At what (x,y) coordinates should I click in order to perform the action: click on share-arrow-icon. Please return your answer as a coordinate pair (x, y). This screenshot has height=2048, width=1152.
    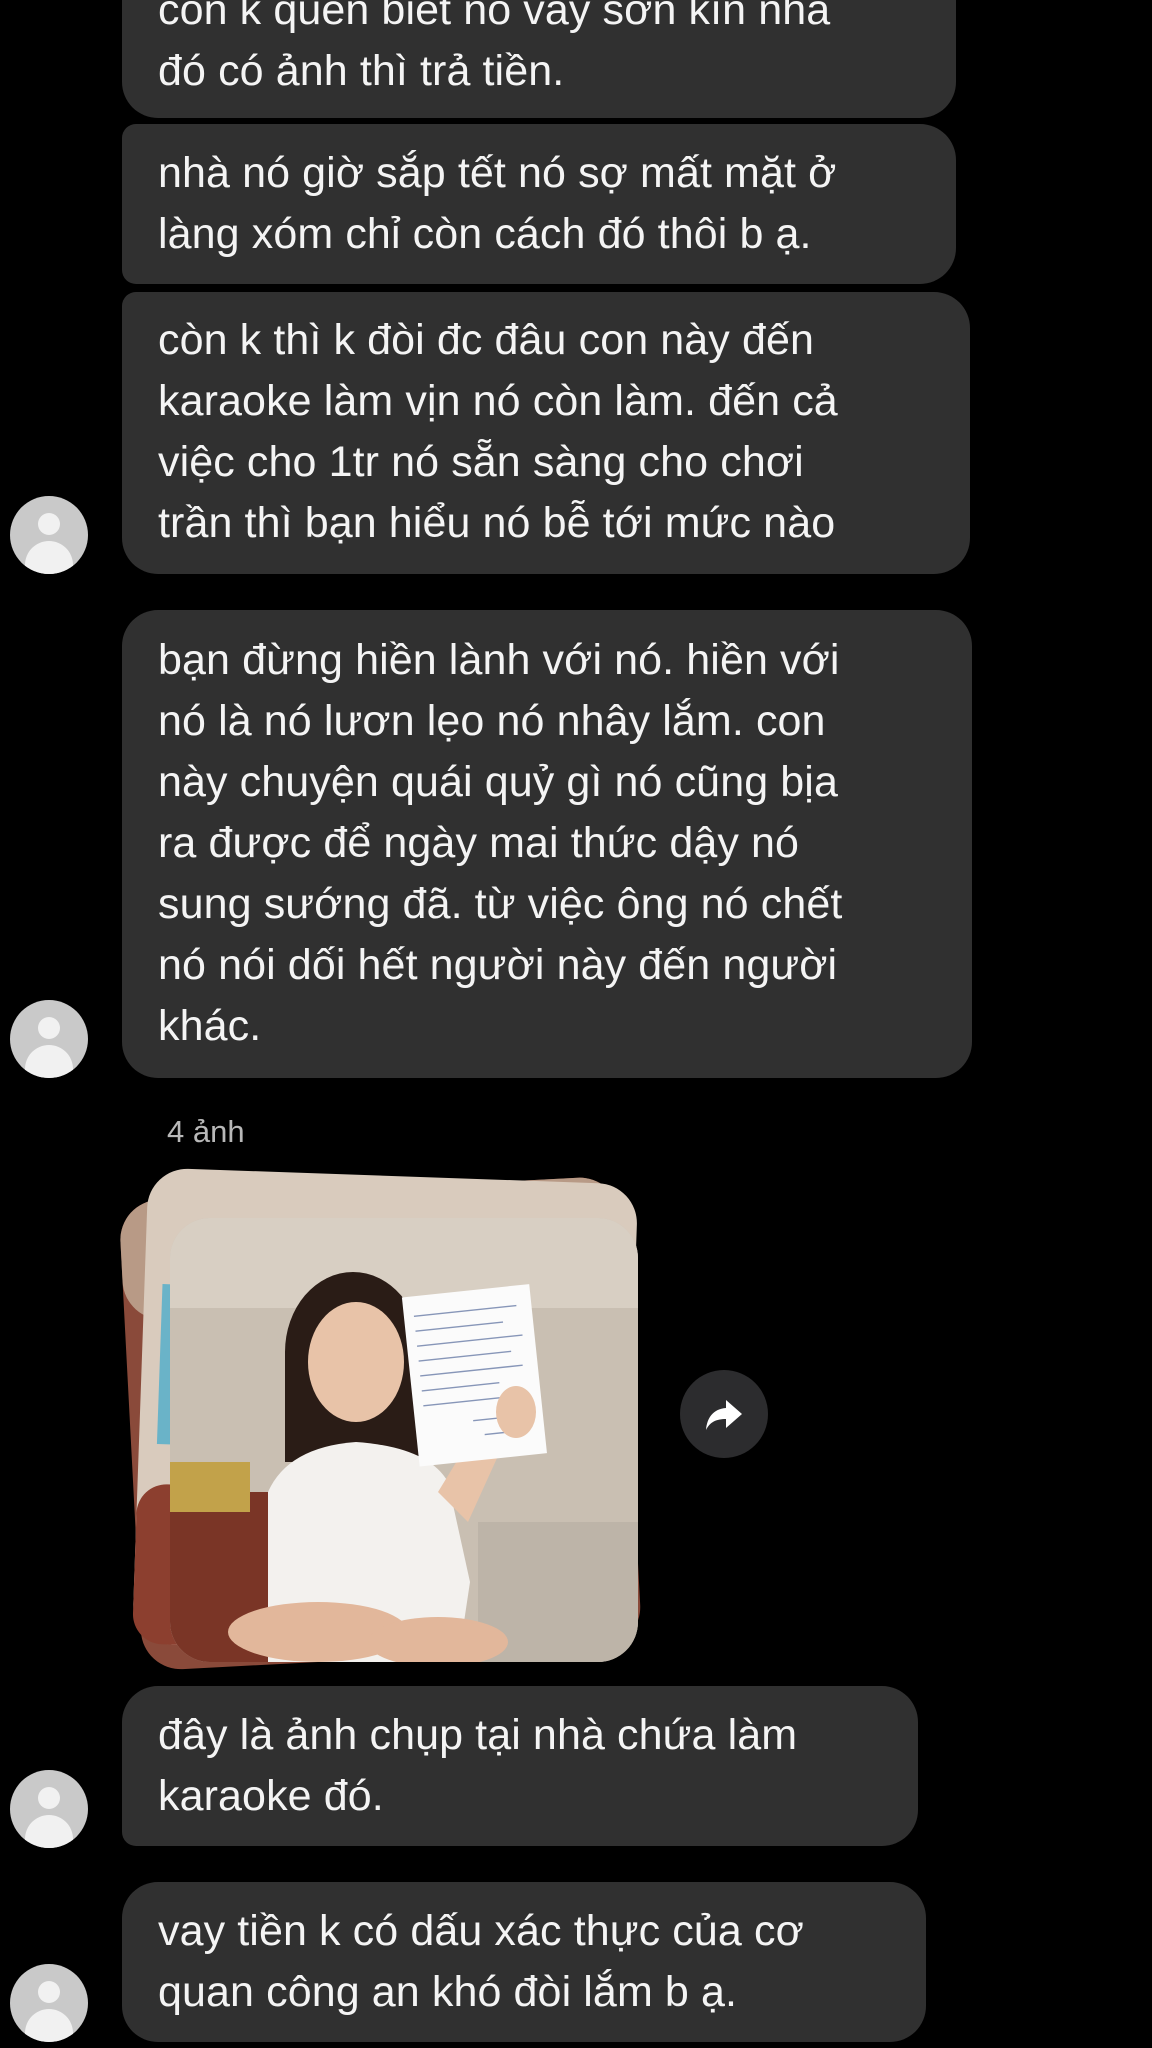
    Looking at the image, I should click on (724, 1415).